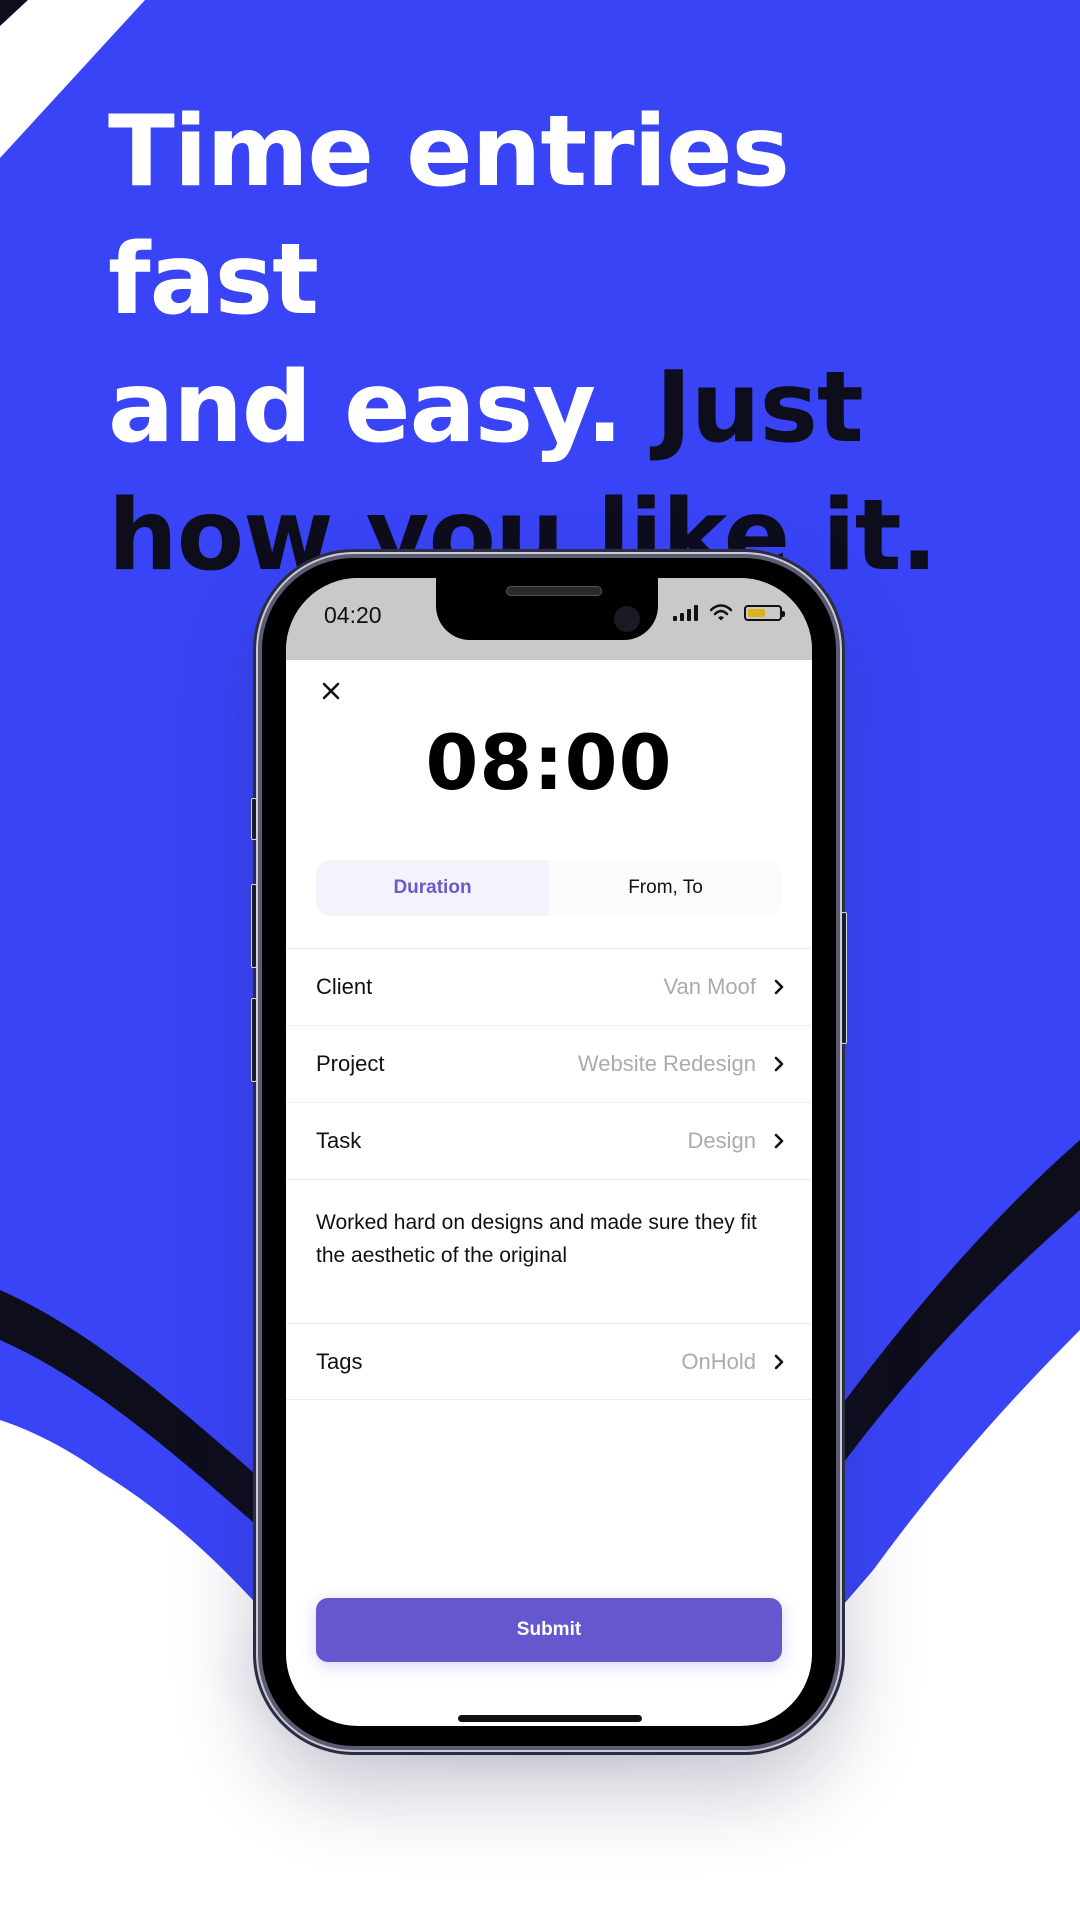 The height and width of the screenshot is (1920, 1080). What do you see at coordinates (549, 1140) in the screenshot?
I see `field-row-task: Task Design` at bounding box center [549, 1140].